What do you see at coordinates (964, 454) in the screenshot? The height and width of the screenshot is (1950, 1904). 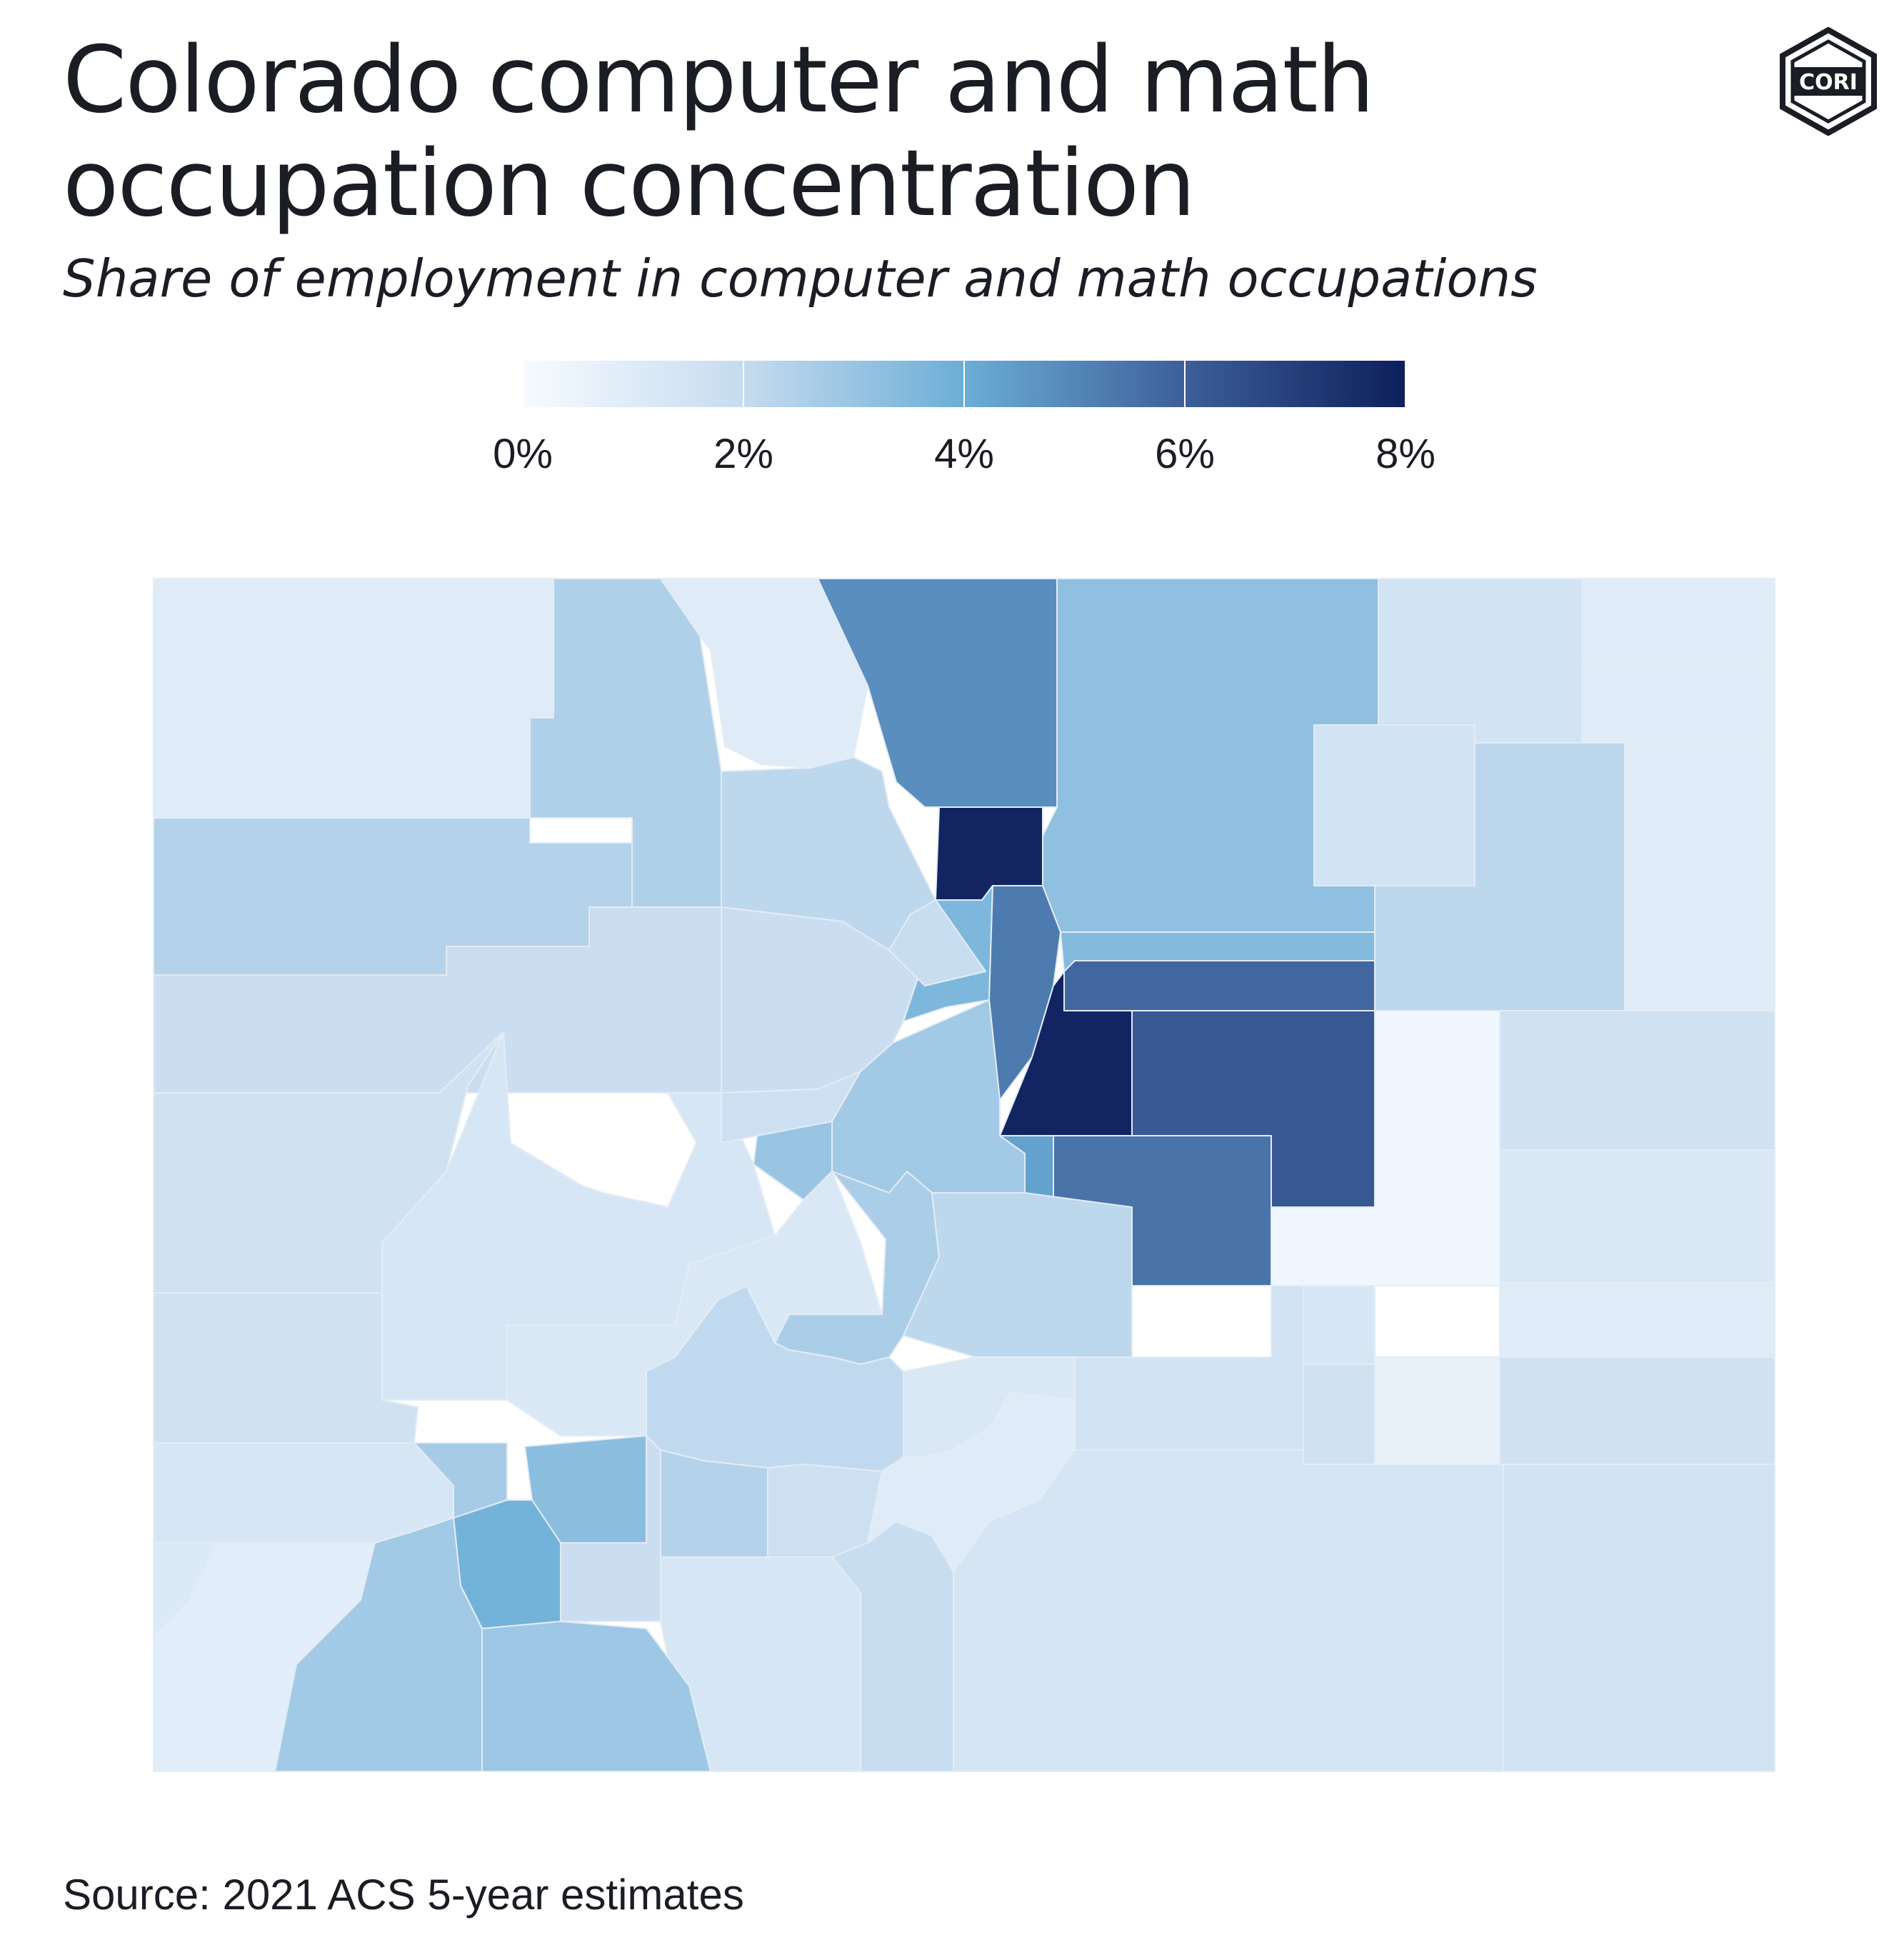 I see `legend-tick-label: 4%` at bounding box center [964, 454].